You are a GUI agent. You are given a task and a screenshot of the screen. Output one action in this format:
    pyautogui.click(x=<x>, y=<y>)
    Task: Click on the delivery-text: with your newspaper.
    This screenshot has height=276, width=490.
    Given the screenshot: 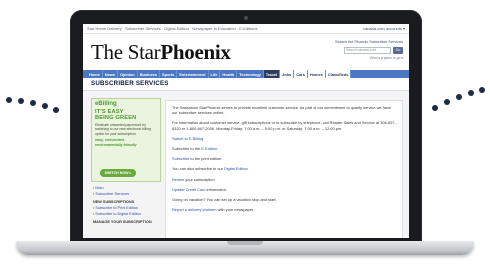 What is the action you would take?
    pyautogui.click(x=235, y=210)
    